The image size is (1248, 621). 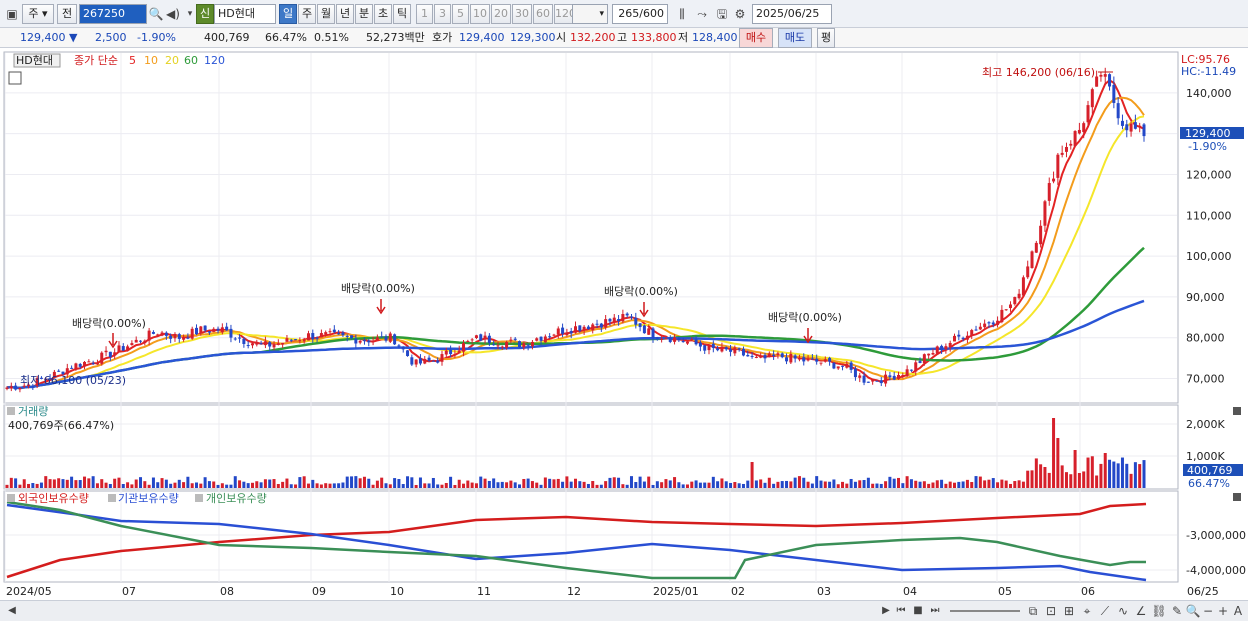 I want to click on x-tick-label: 2025/01, so click(x=676, y=591).